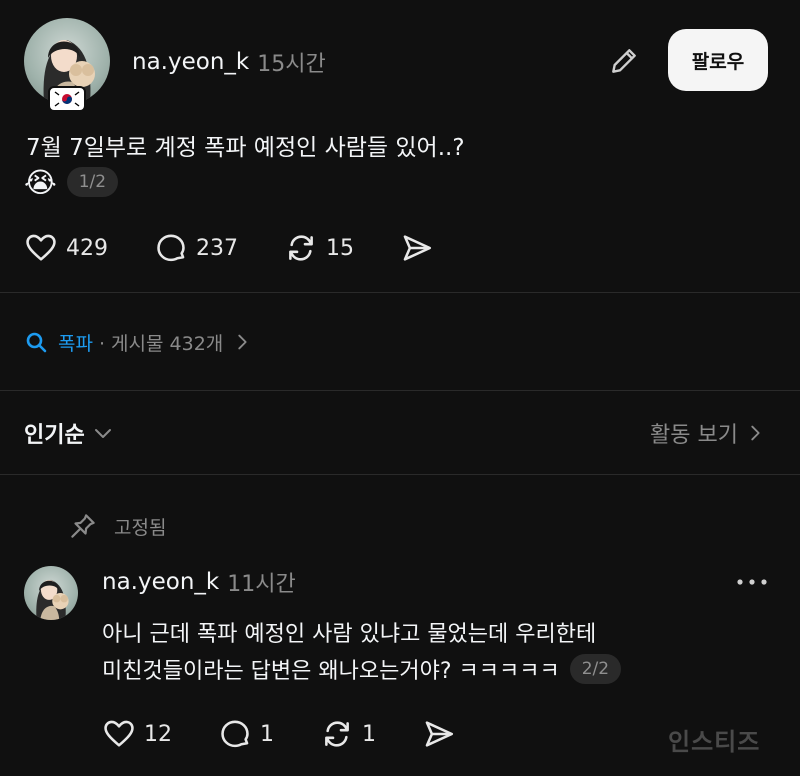 The image size is (800, 776). I want to click on comment-count: 237, so click(217, 248).